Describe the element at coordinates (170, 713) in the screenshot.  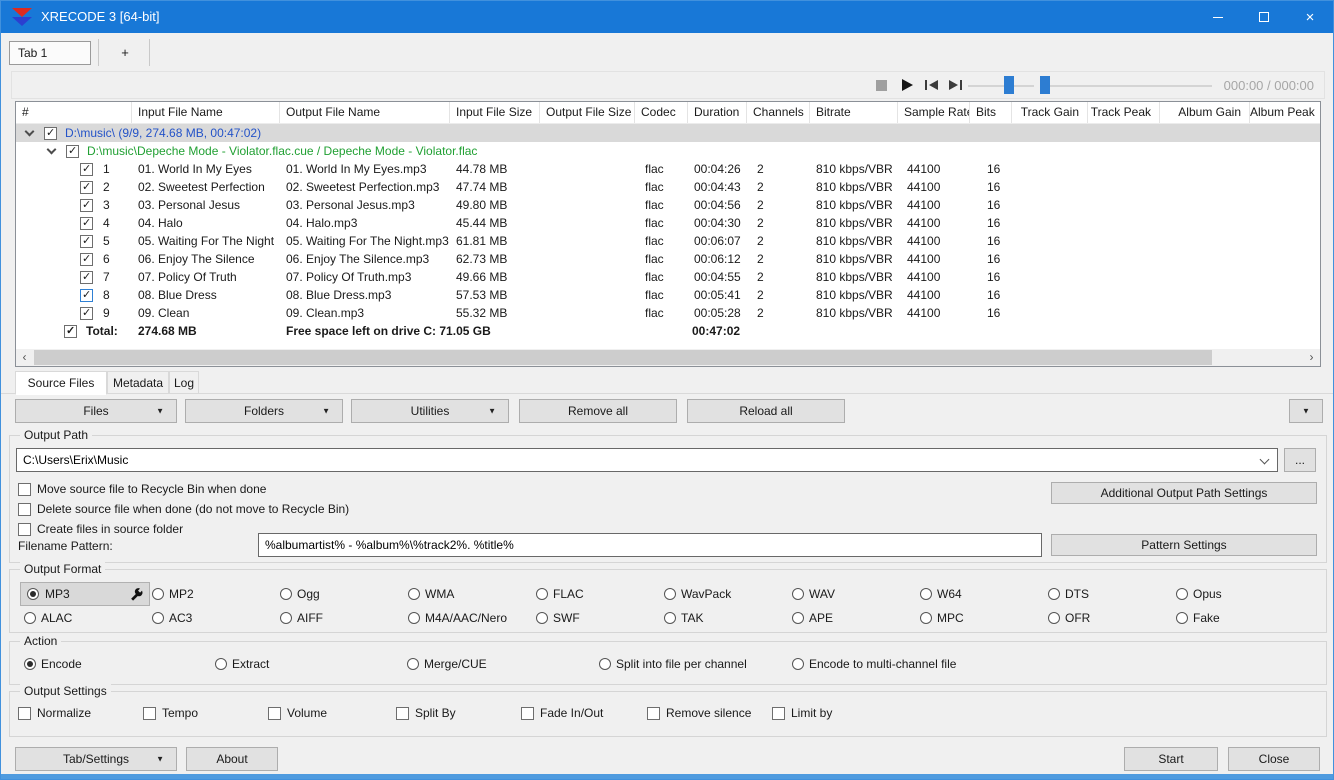
I see `setting-tempo: Tempo` at that location.